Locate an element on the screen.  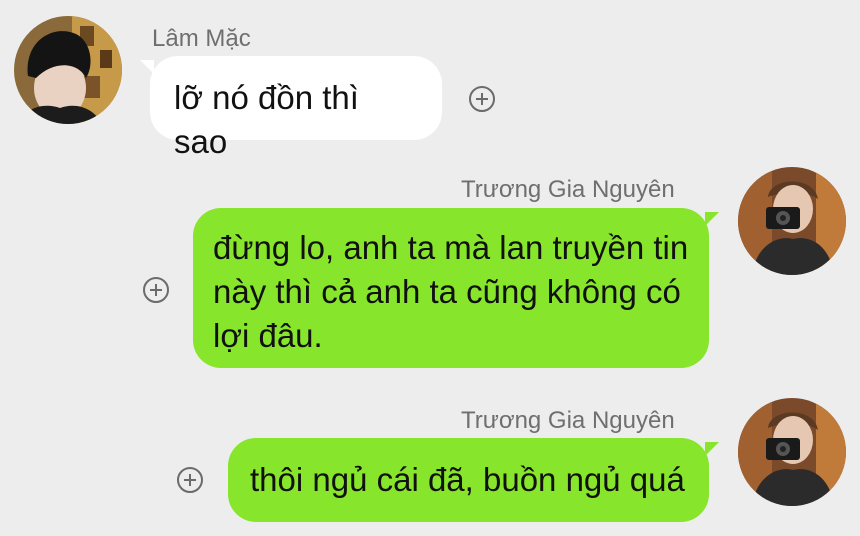
message-text: thôi ngủ cái đã, buồn ngủ quá is located at coordinates (467, 479).